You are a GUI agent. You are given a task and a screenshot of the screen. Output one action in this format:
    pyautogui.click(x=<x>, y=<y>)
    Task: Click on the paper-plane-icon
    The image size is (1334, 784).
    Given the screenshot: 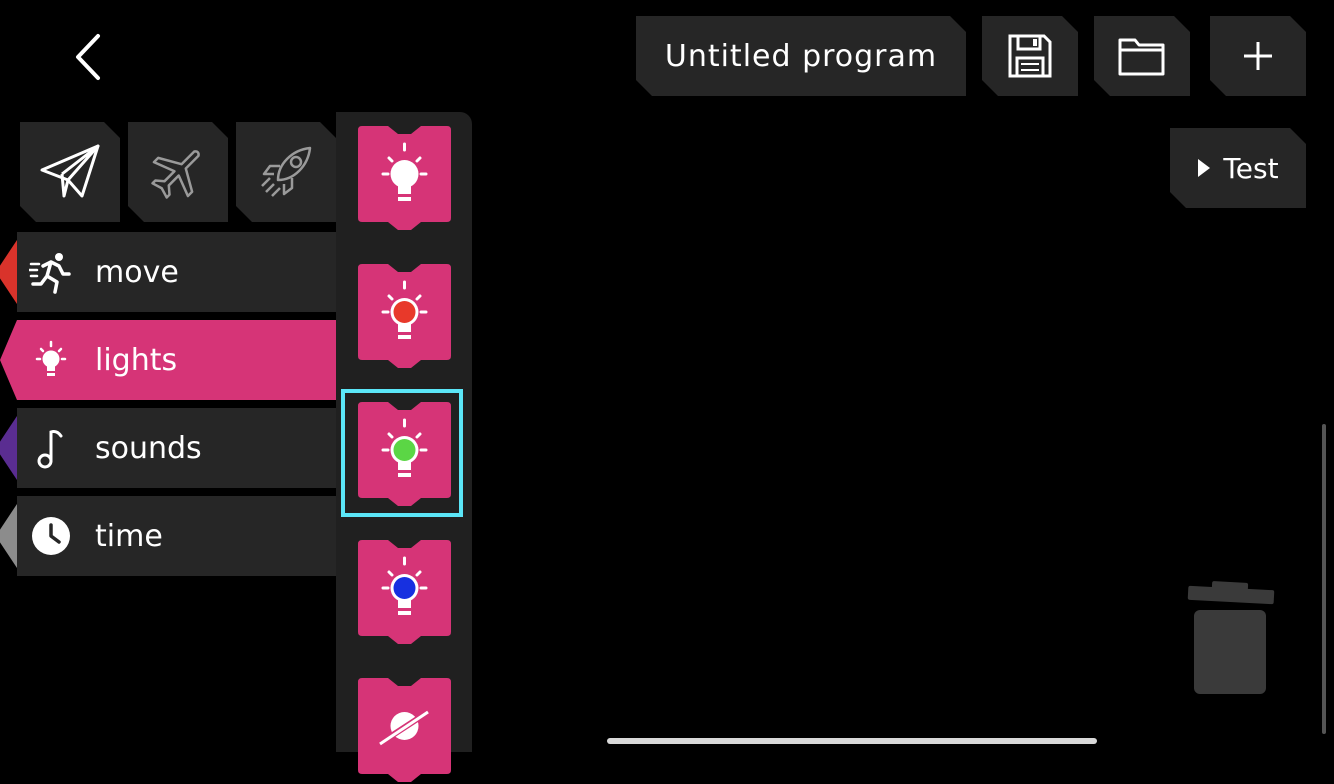 What is the action you would take?
    pyautogui.click(x=70, y=172)
    